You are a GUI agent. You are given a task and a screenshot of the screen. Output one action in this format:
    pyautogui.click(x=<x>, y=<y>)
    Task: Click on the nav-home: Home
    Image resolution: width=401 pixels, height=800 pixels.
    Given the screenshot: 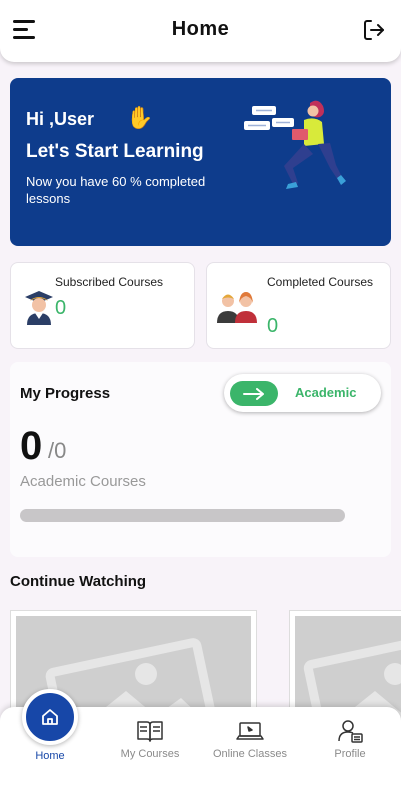 What is the action you would take?
    pyautogui.click(x=50, y=744)
    